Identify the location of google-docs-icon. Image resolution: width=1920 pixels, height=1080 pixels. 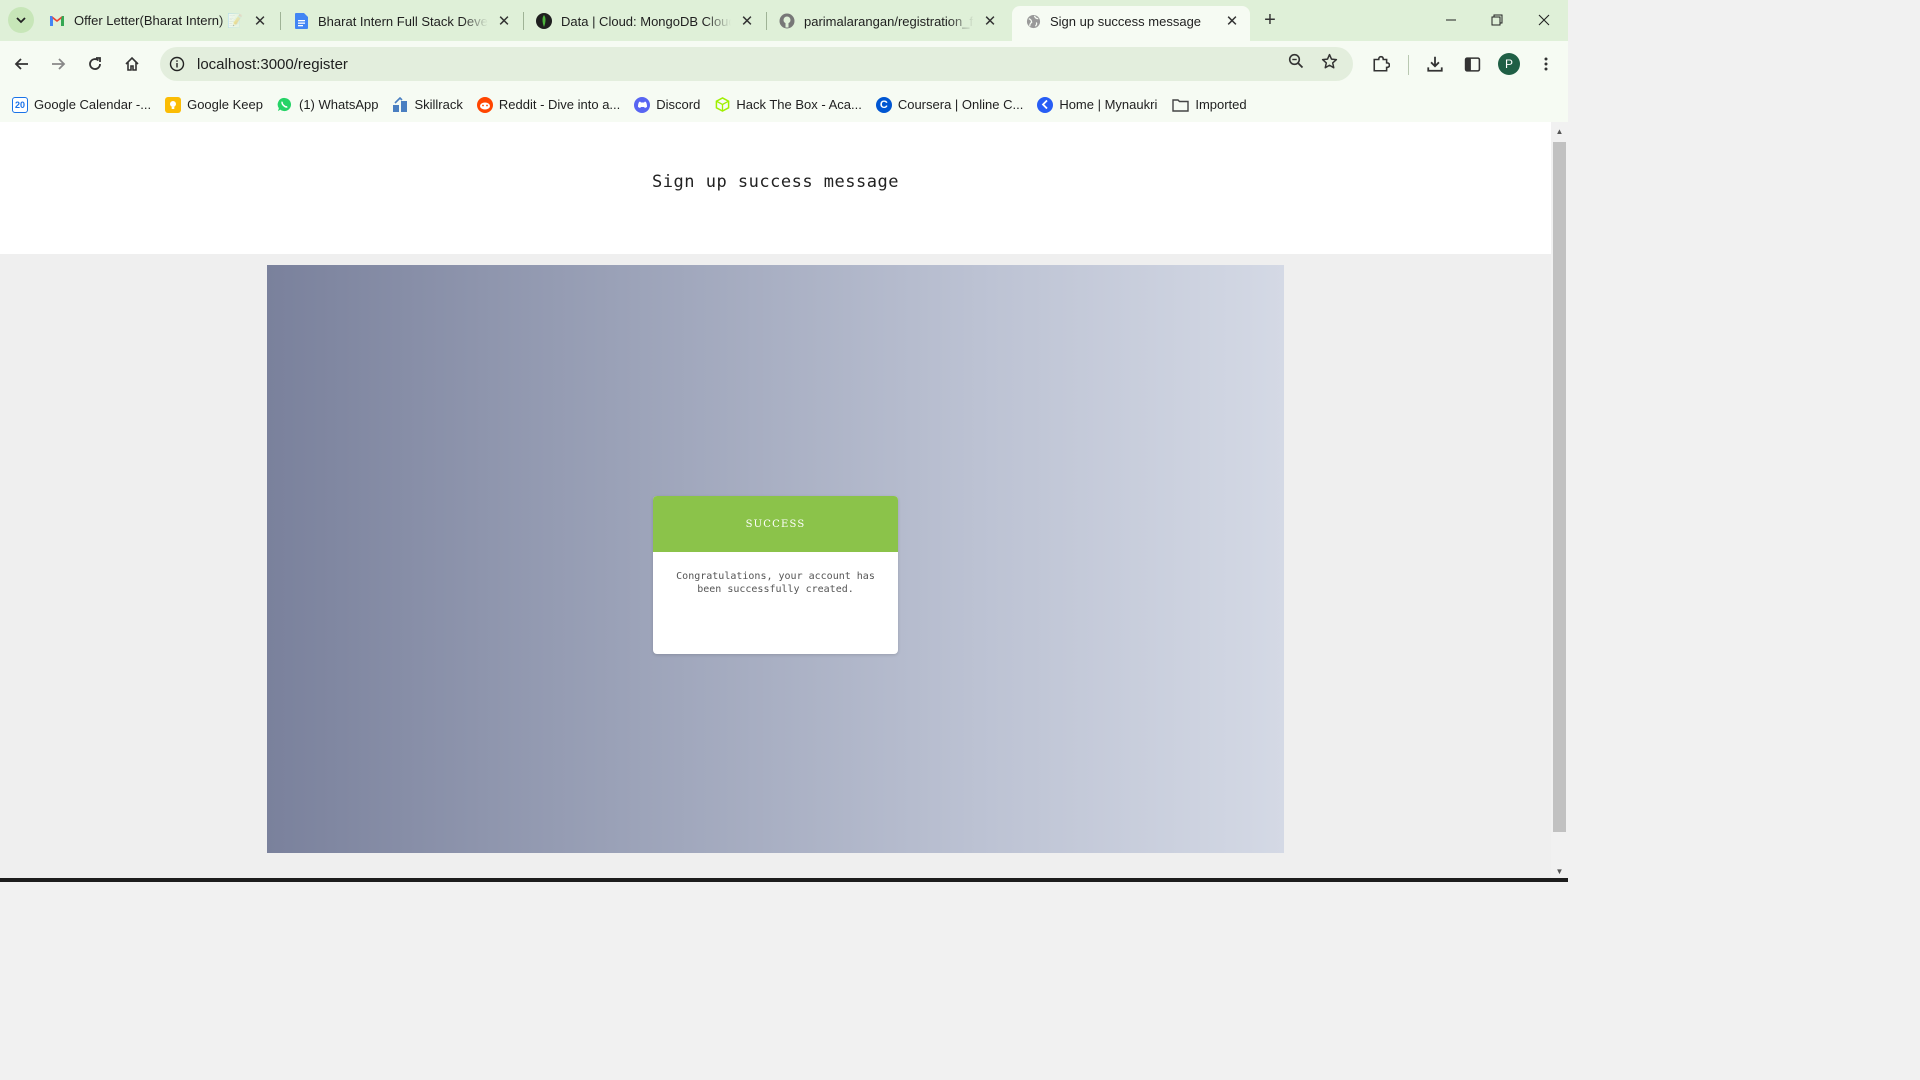
(301, 21).